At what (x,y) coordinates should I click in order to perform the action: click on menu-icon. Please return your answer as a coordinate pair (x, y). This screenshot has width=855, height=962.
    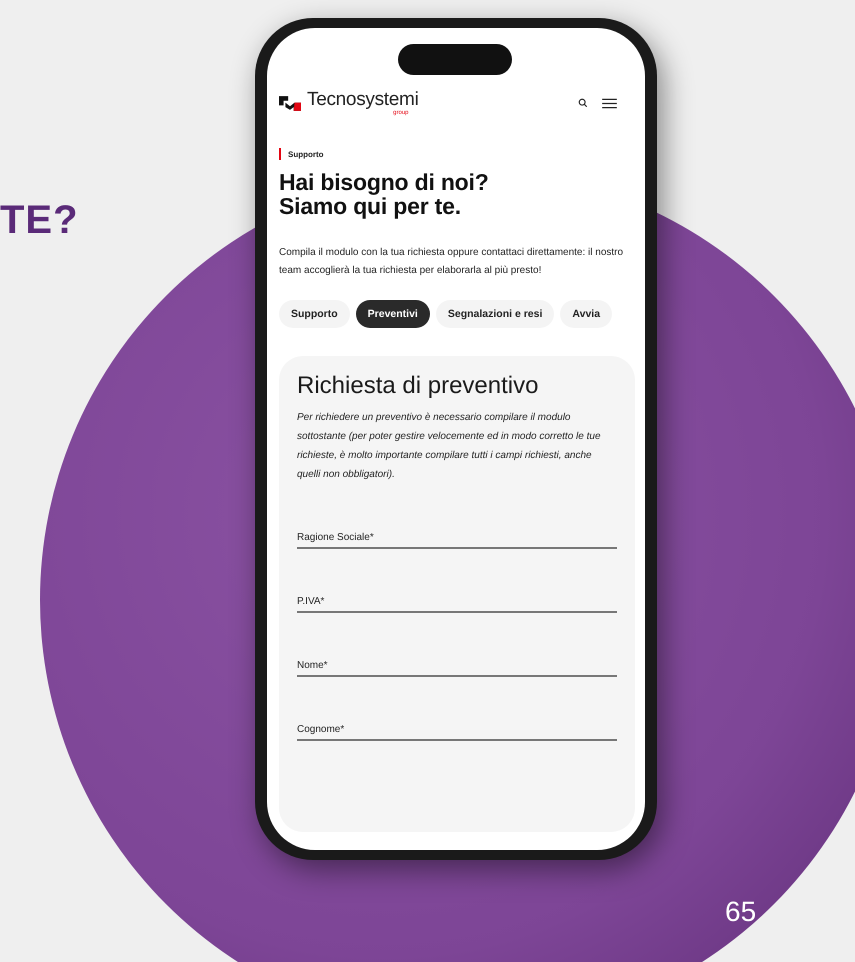
    Looking at the image, I should click on (609, 103).